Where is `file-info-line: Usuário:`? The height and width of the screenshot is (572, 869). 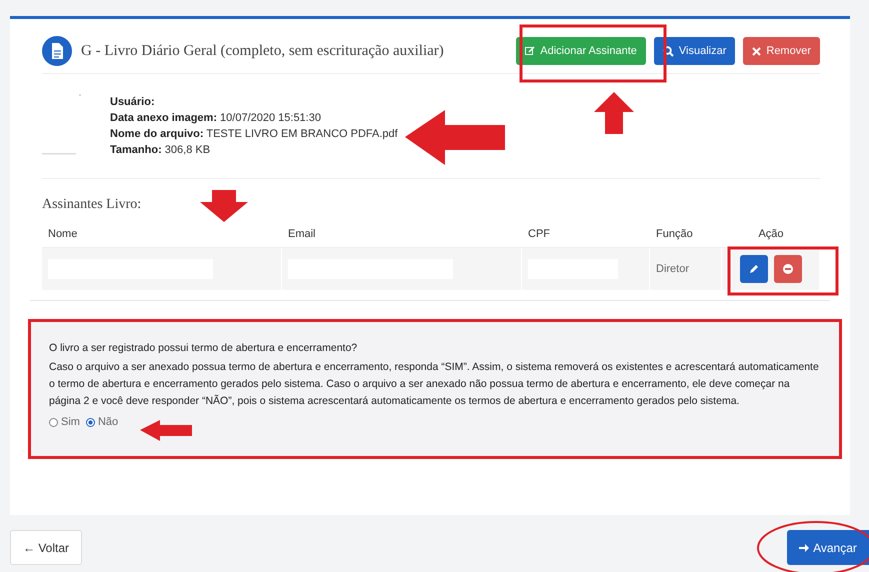 file-info-line: Usuário: is located at coordinates (133, 102).